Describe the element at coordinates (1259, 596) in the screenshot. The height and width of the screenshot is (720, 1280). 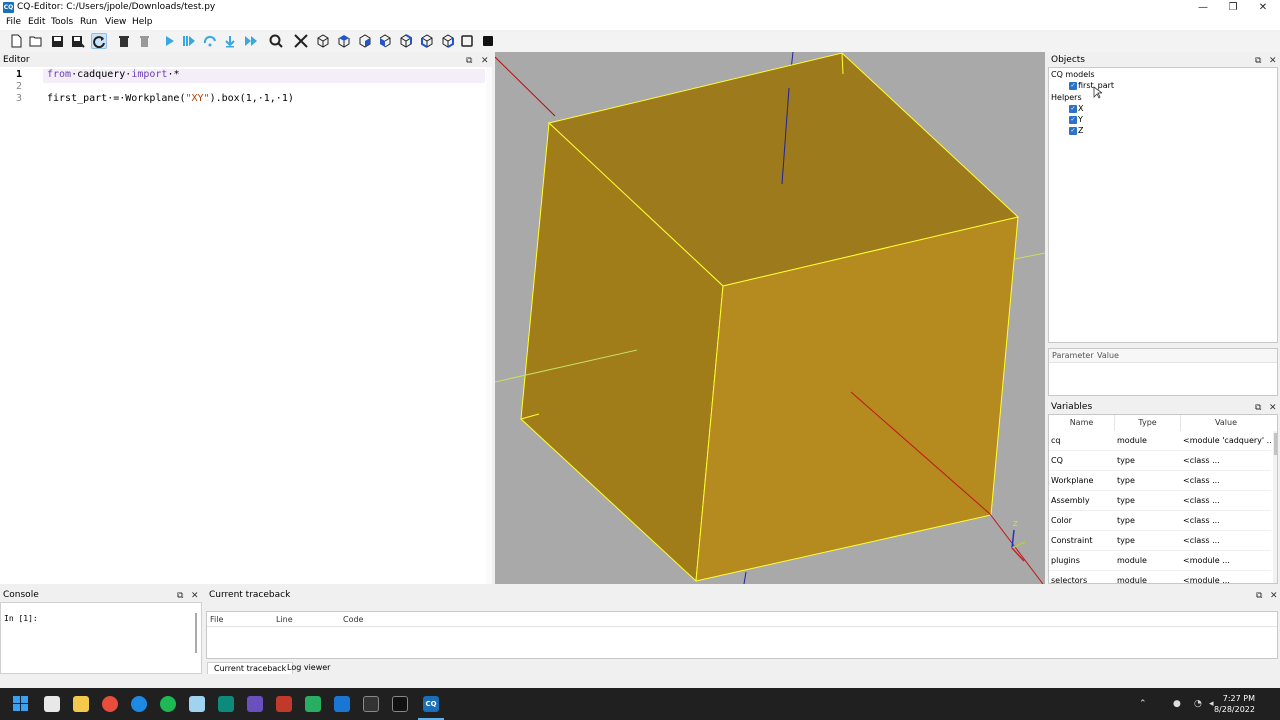
I see `traceback-float-icon: ⧉` at that location.